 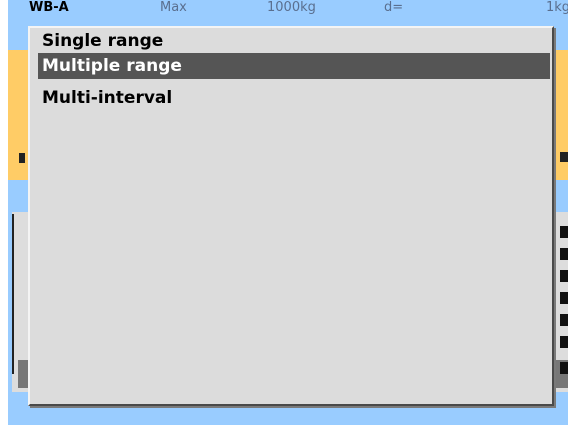 What do you see at coordinates (13, 294) in the screenshot?
I see `display-left-edge` at bounding box center [13, 294].